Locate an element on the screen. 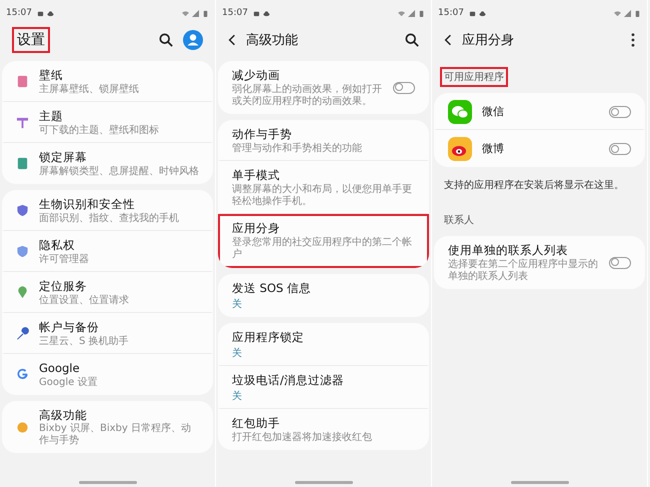 The width and height of the screenshot is (650, 487). page-title: 设置 is located at coordinates (31, 40).